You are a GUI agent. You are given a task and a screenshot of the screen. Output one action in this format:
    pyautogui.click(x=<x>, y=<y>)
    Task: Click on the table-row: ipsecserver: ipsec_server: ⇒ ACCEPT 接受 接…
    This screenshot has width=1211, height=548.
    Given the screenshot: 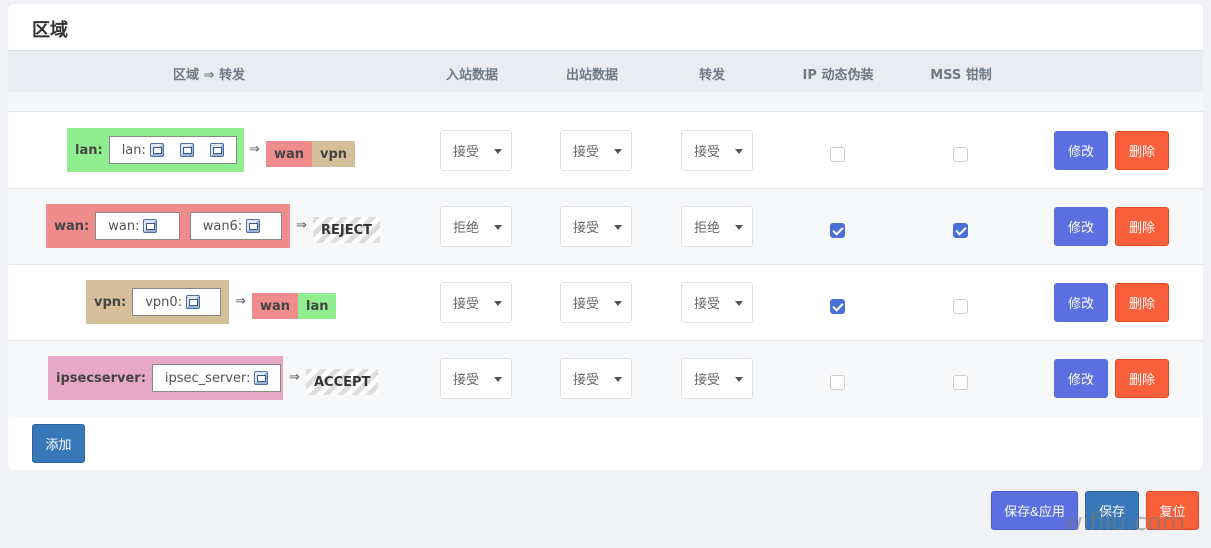 What is the action you would take?
    pyautogui.click(x=605, y=379)
    